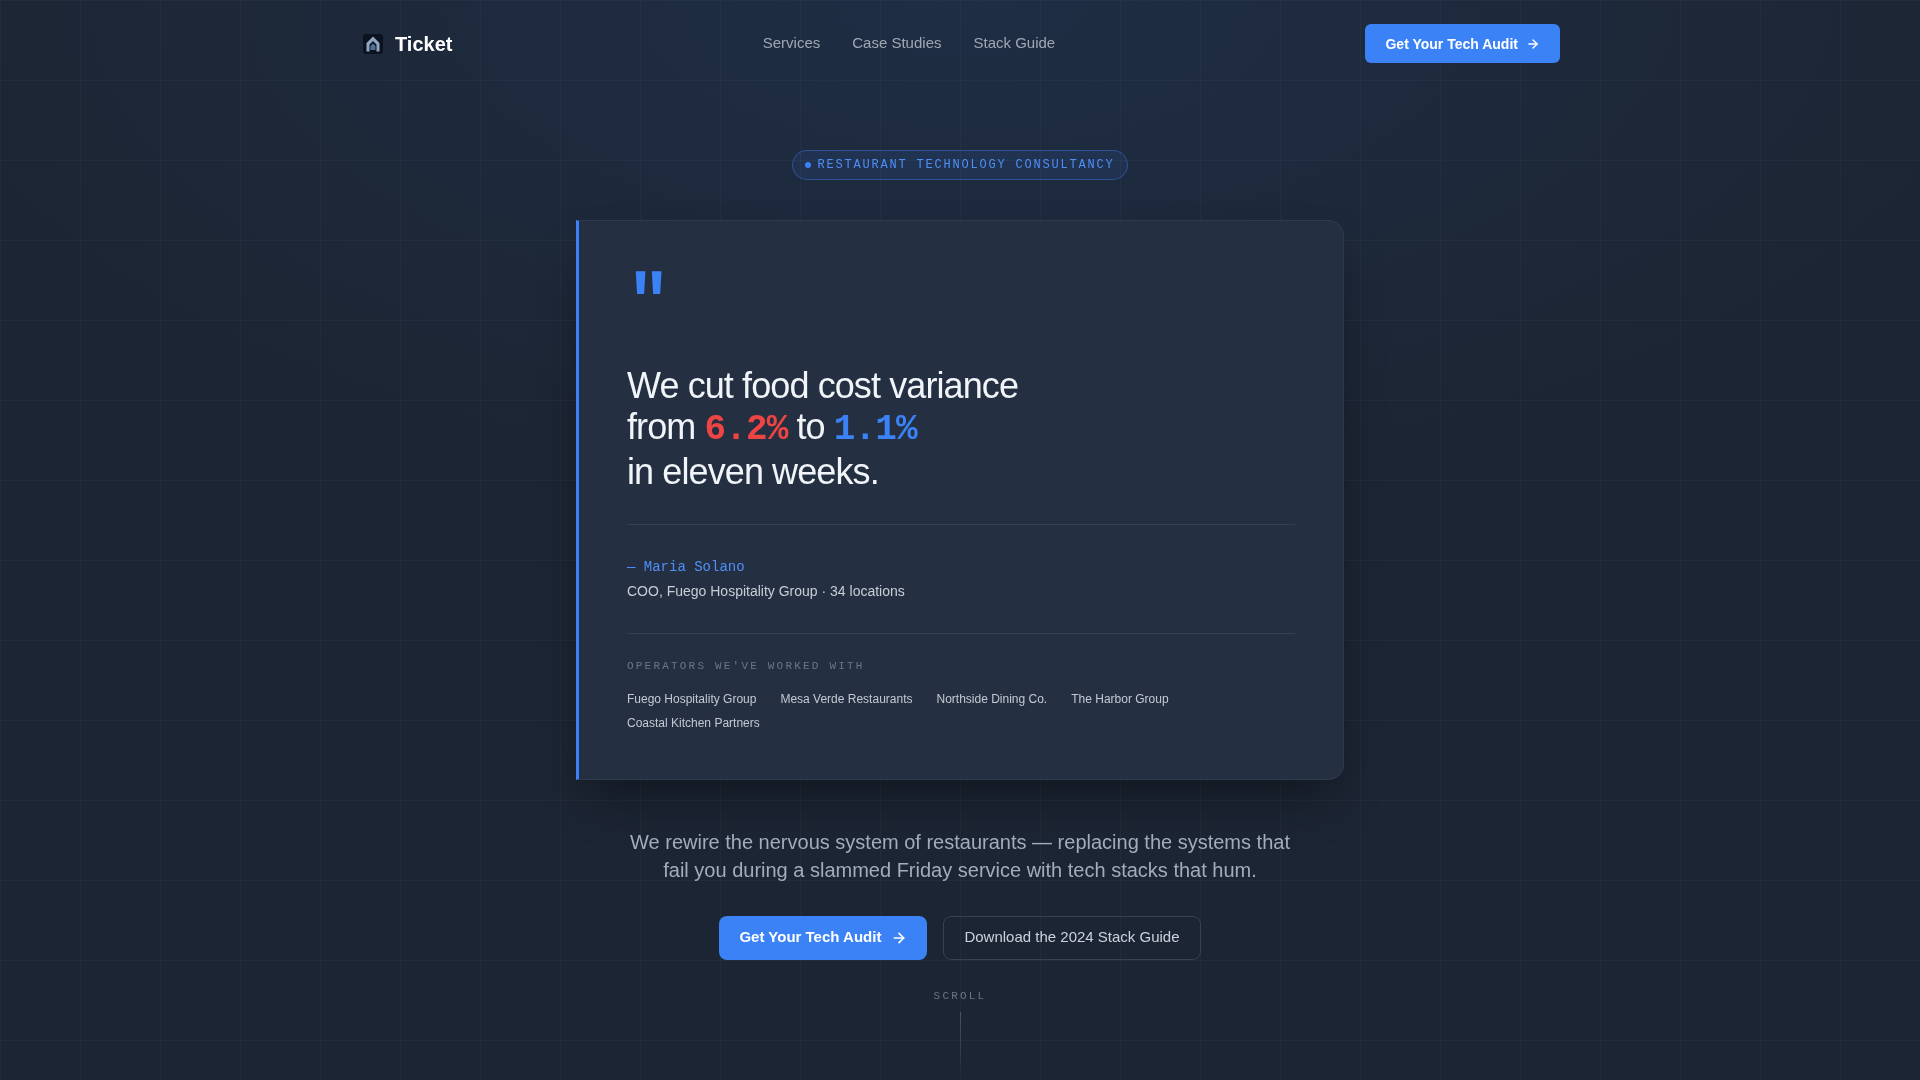 Image resolution: width=1920 pixels, height=1080 pixels. What do you see at coordinates (823, 937) in the screenshot?
I see `cta-button: Get Your Tech Audit` at bounding box center [823, 937].